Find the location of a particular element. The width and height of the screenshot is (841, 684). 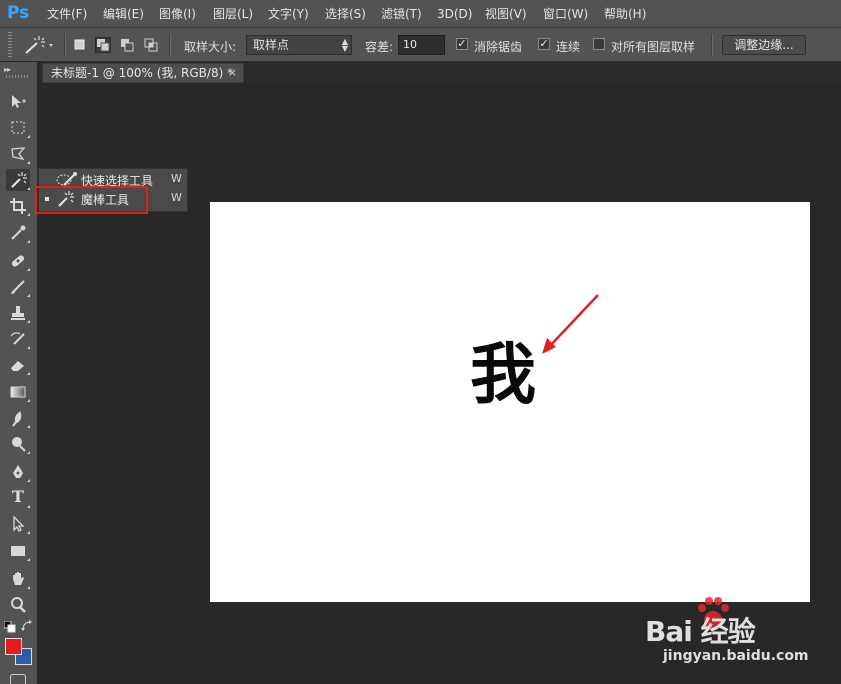

blur-icon is located at coordinates (17, 419).